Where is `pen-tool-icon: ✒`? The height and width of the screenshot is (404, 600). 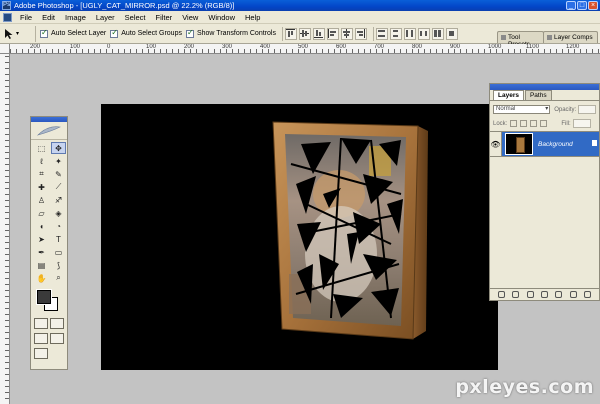
pen-tool-icon: ✒ is located at coordinates (41, 252).